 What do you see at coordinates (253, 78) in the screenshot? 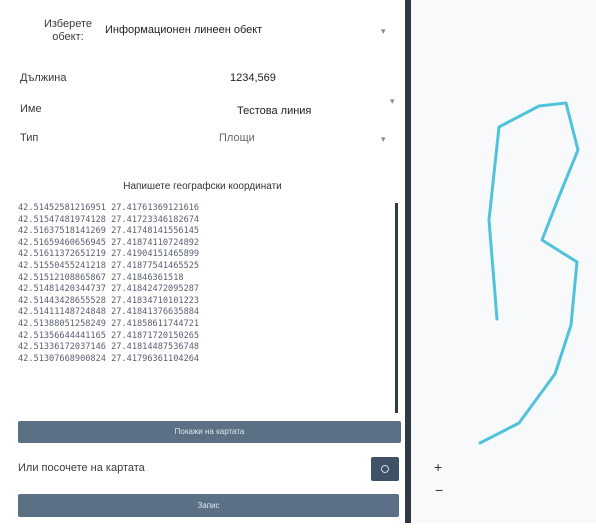
I see `length-value: 1234,569` at bounding box center [253, 78].